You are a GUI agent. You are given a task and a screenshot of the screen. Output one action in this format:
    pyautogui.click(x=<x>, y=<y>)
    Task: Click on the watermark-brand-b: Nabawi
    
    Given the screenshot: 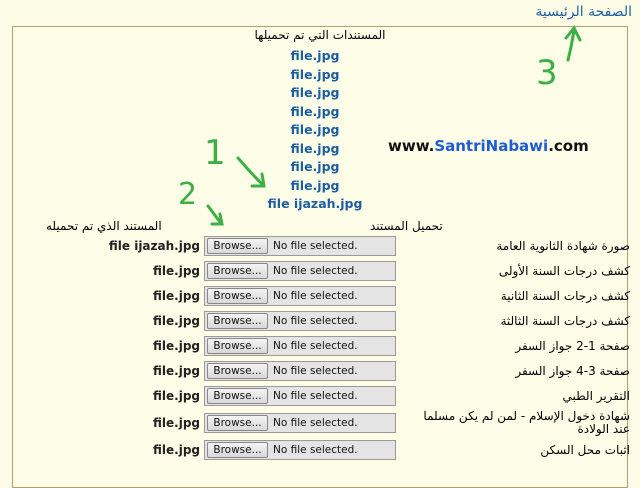 What is the action you would take?
    pyautogui.click(x=517, y=146)
    